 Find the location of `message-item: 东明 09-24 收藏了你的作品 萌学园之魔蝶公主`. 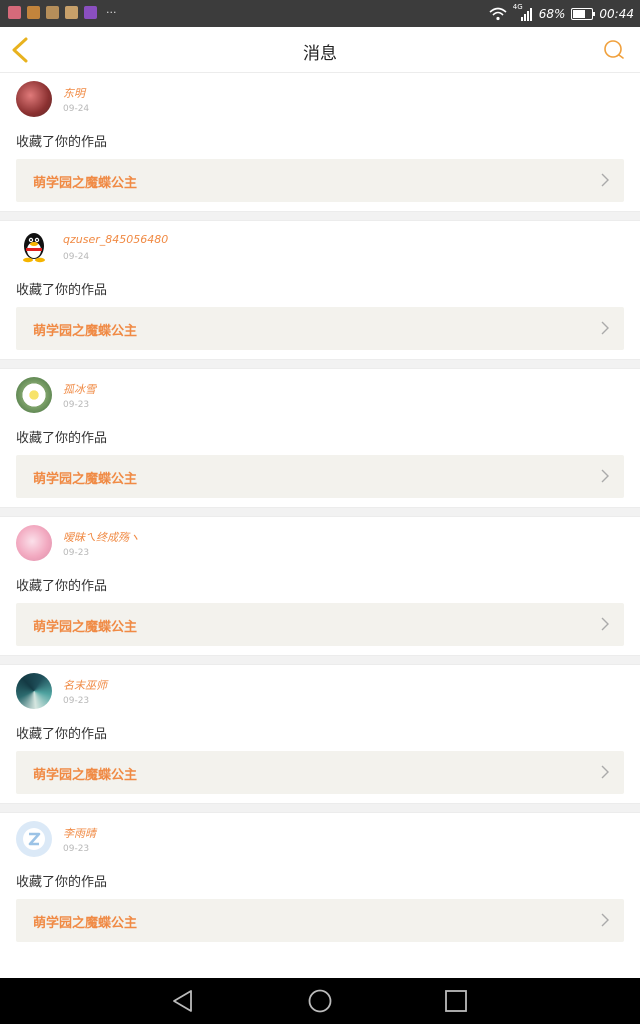

message-item: 东明 09-24 收藏了你的作品 萌学园之魔蝶公主 is located at coordinates (320, 142).